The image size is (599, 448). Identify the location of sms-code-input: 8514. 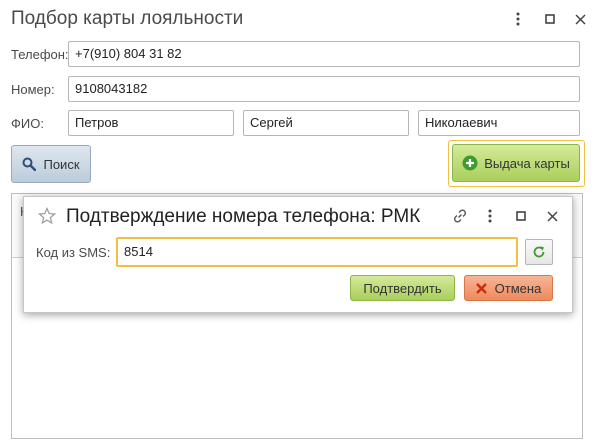
(317, 252).